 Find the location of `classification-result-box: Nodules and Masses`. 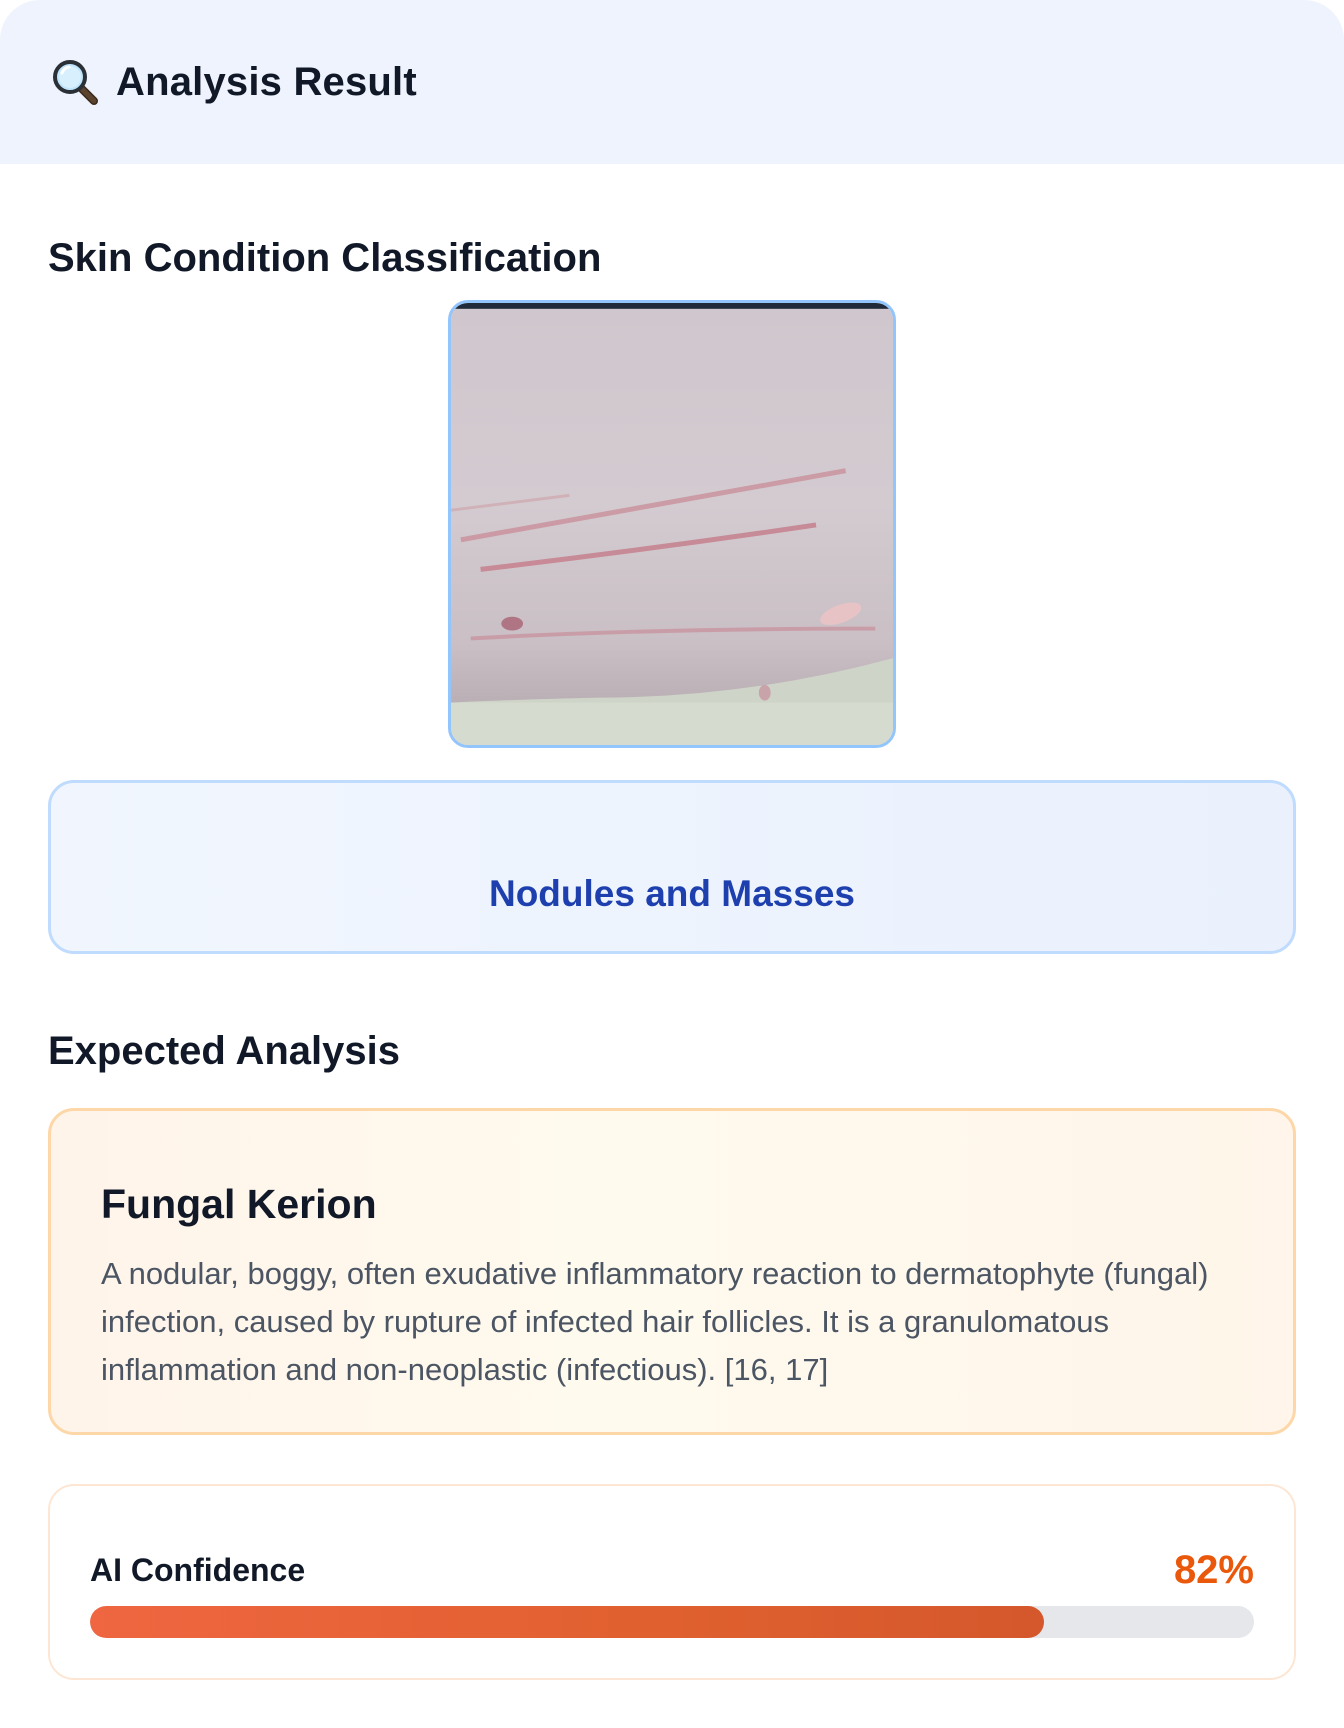

classification-result-box: Nodules and Masses is located at coordinates (672, 867).